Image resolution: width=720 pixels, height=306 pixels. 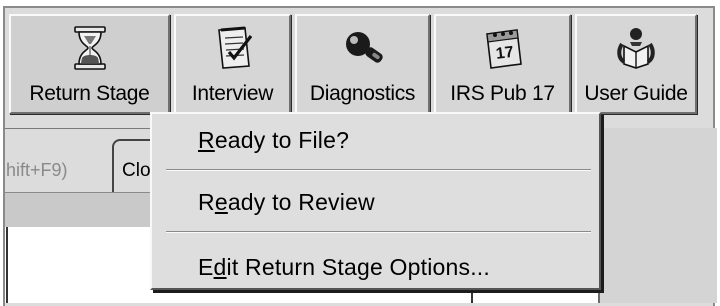 I want to click on menu-item-ready-to-review: Ready to Review, so click(x=286, y=202).